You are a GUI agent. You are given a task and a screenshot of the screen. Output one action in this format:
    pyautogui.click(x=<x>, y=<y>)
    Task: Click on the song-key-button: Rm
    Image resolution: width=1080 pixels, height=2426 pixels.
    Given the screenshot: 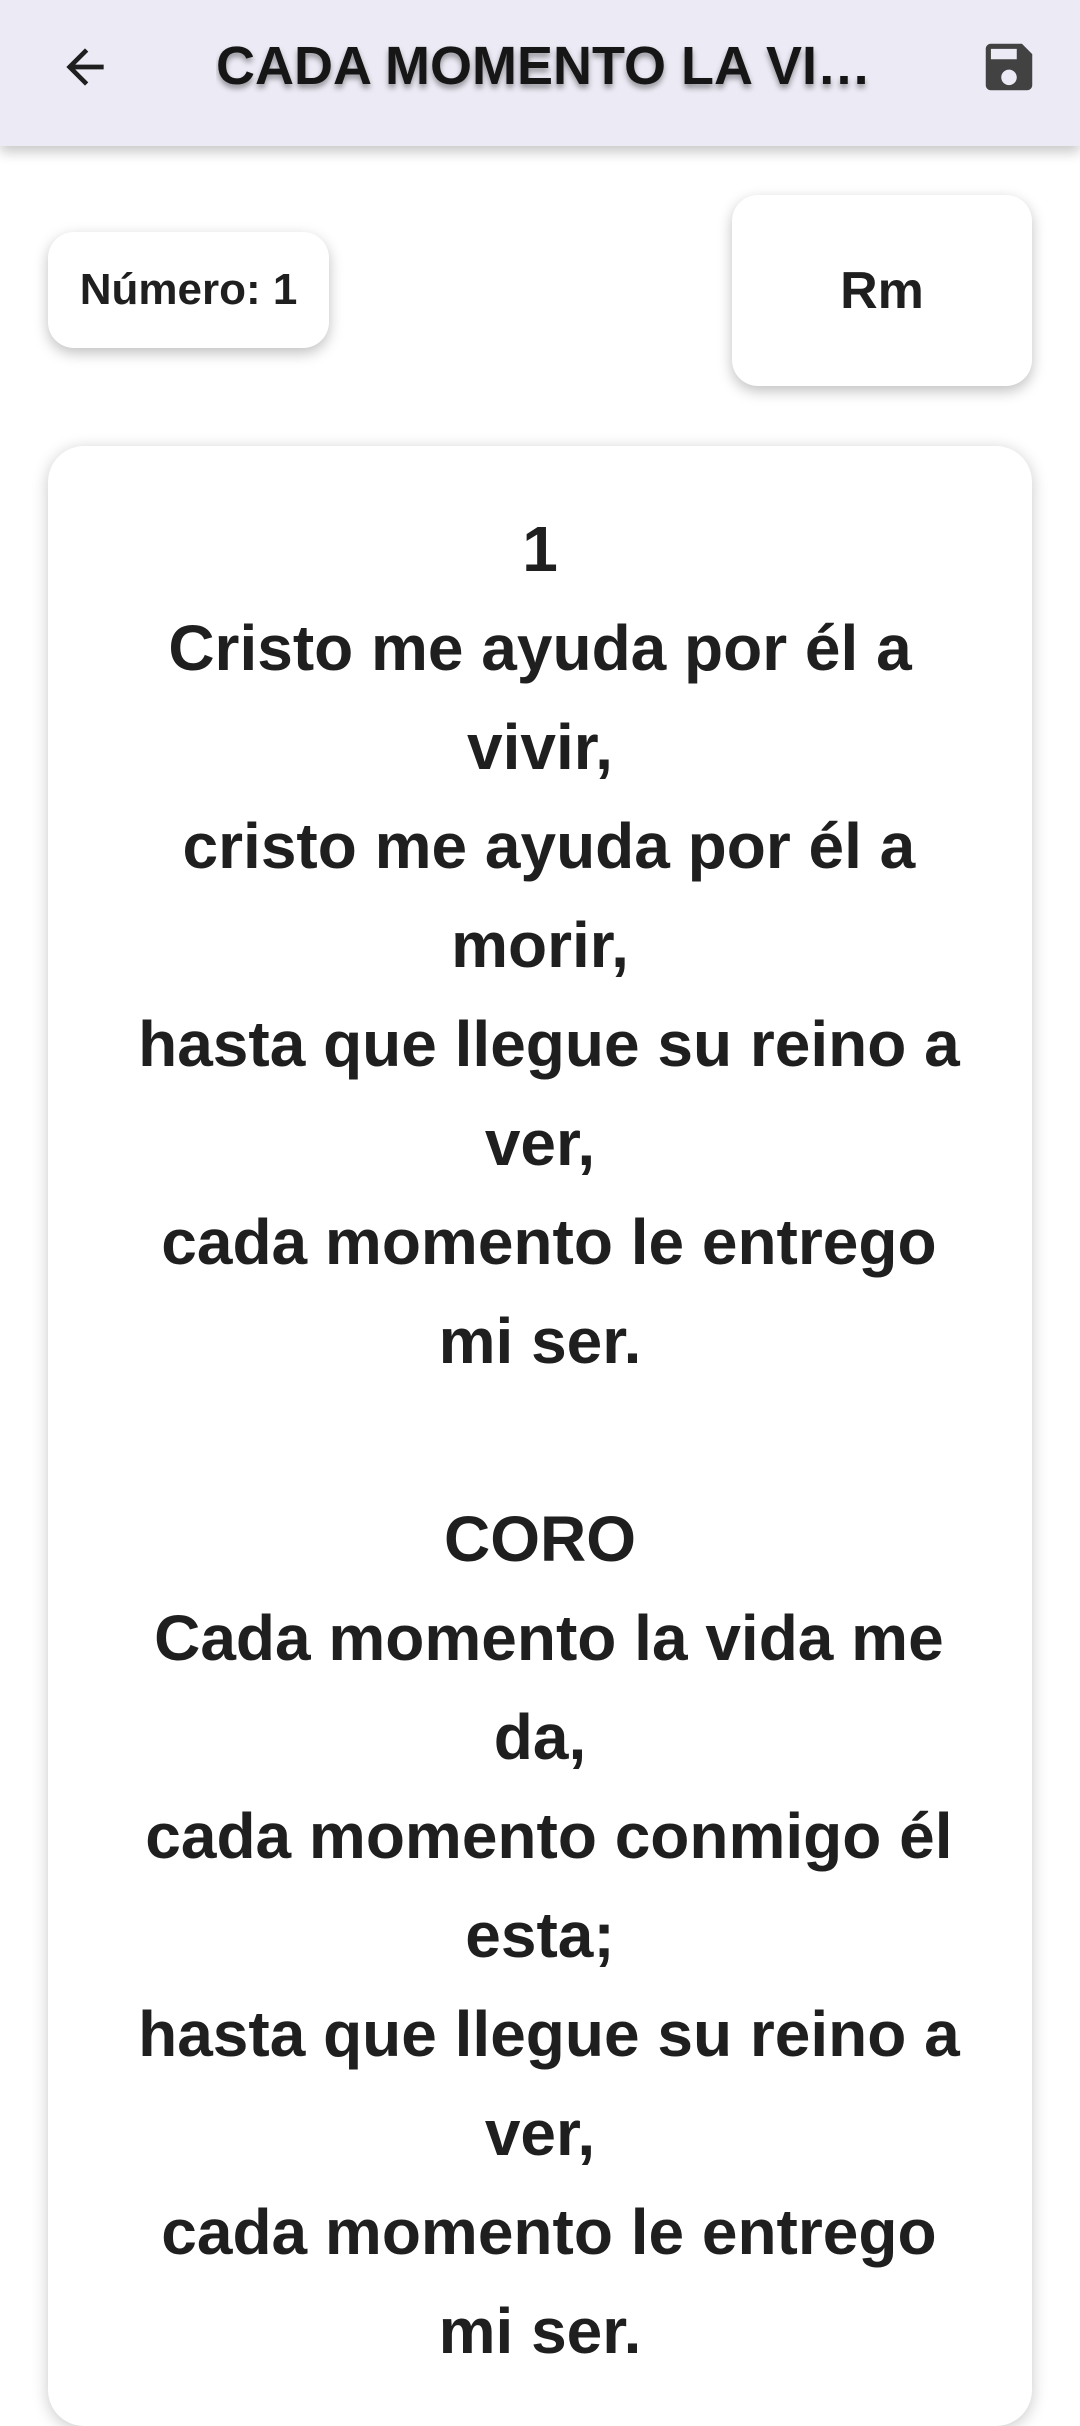 What is the action you would take?
    pyautogui.click(x=882, y=290)
    